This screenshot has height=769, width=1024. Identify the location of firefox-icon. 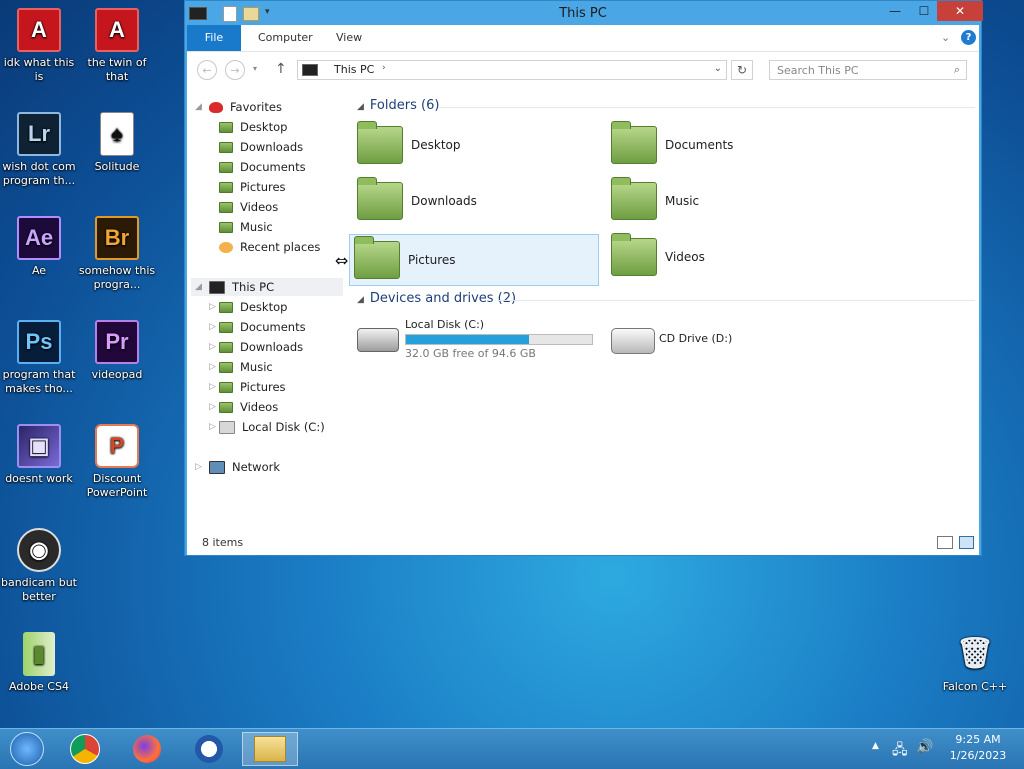
(147, 749).